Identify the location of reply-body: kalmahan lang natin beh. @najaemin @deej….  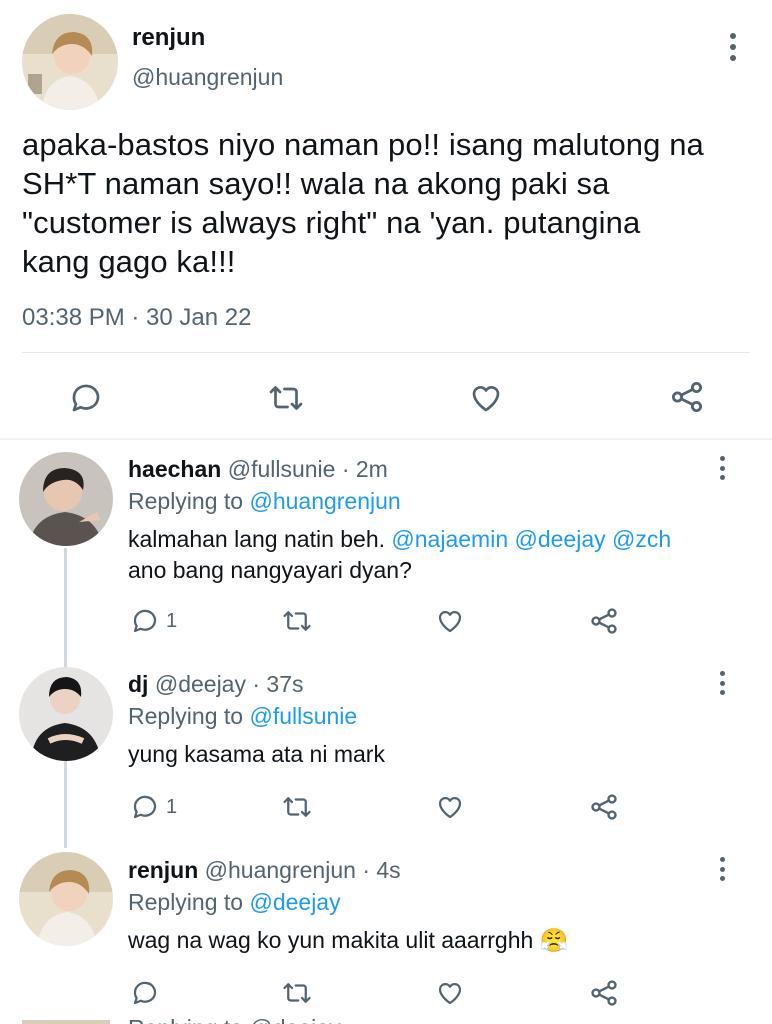
(443, 555).